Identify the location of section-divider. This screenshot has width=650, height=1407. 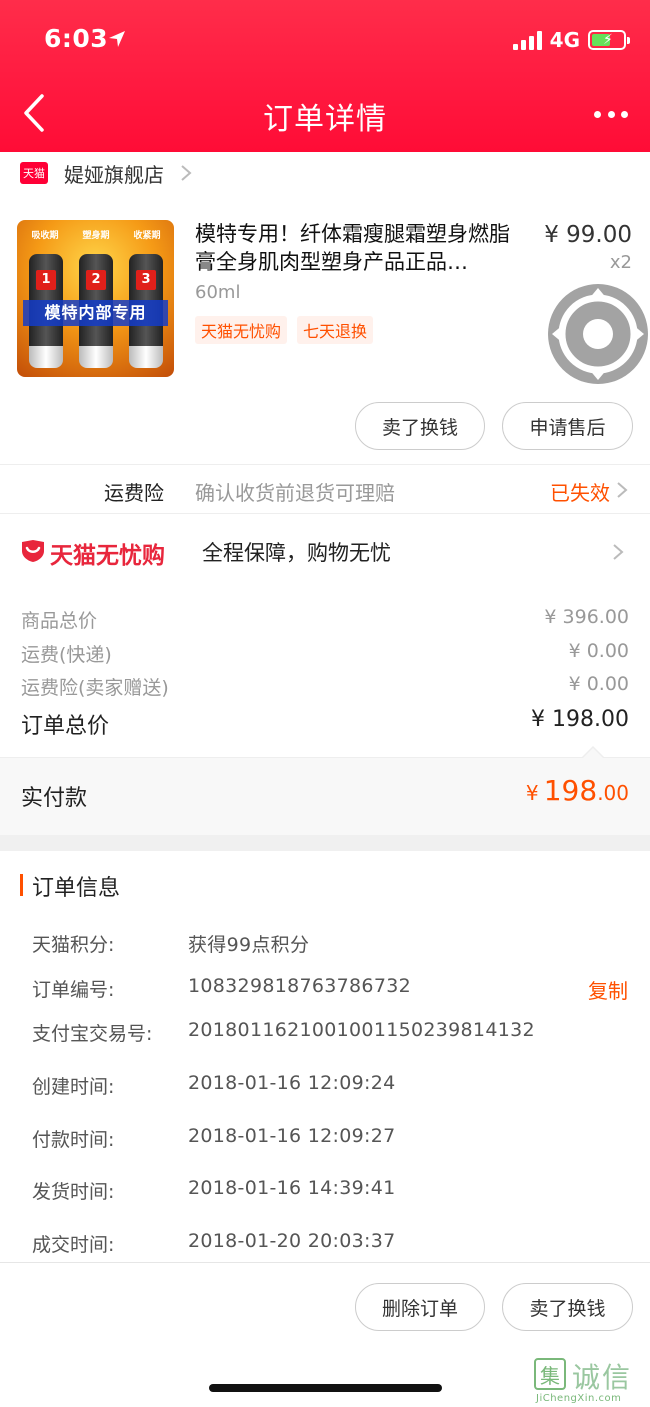
(325, 843).